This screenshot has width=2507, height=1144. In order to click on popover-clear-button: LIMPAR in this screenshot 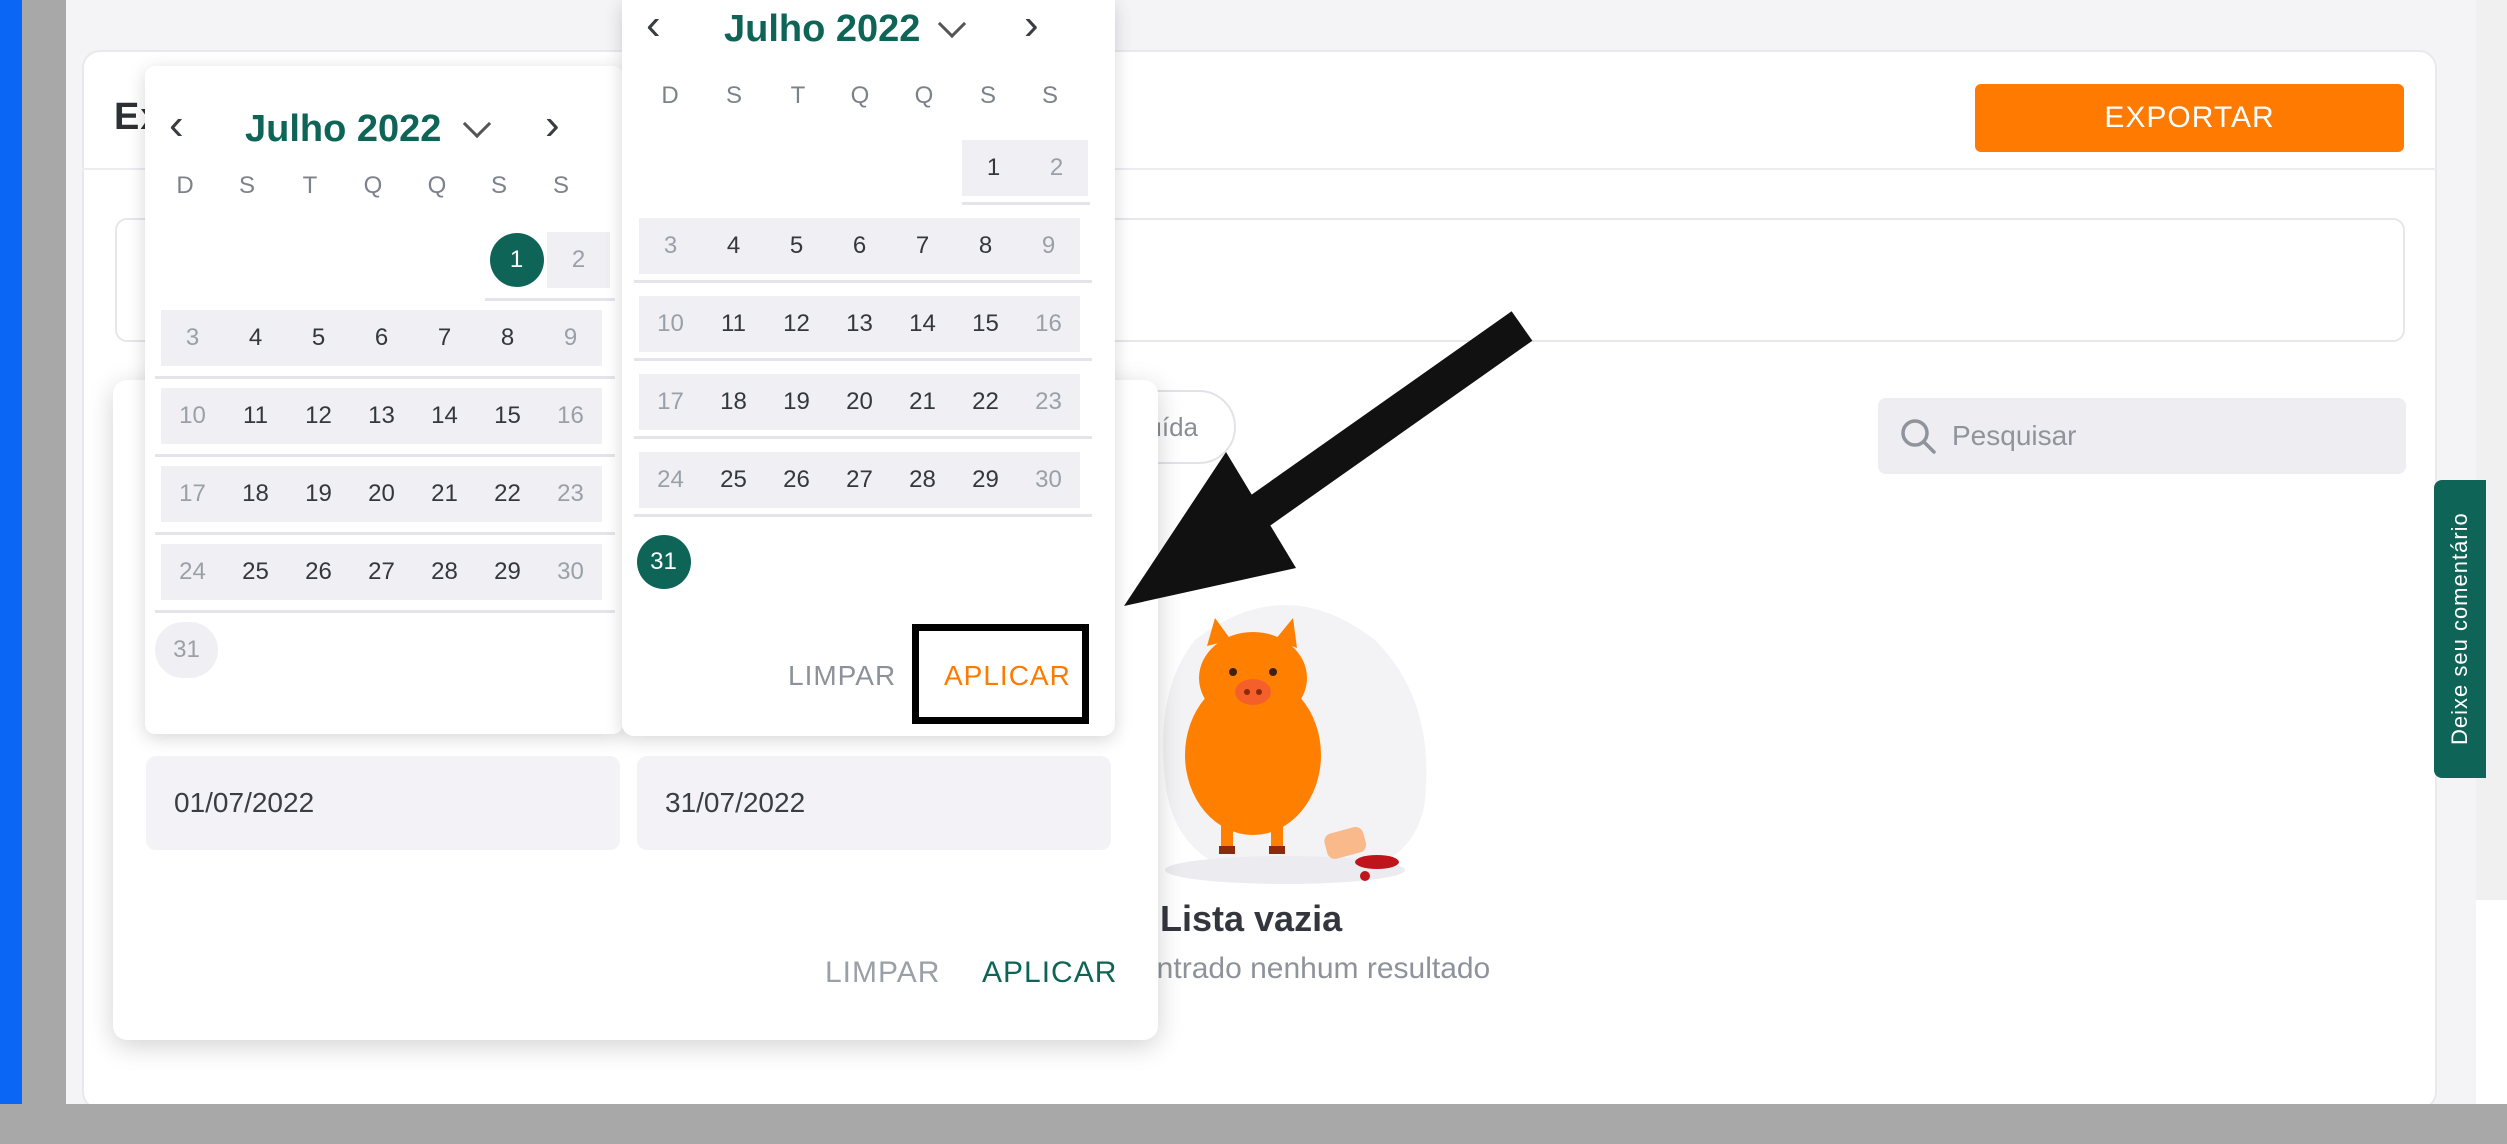, I will do `click(882, 973)`.